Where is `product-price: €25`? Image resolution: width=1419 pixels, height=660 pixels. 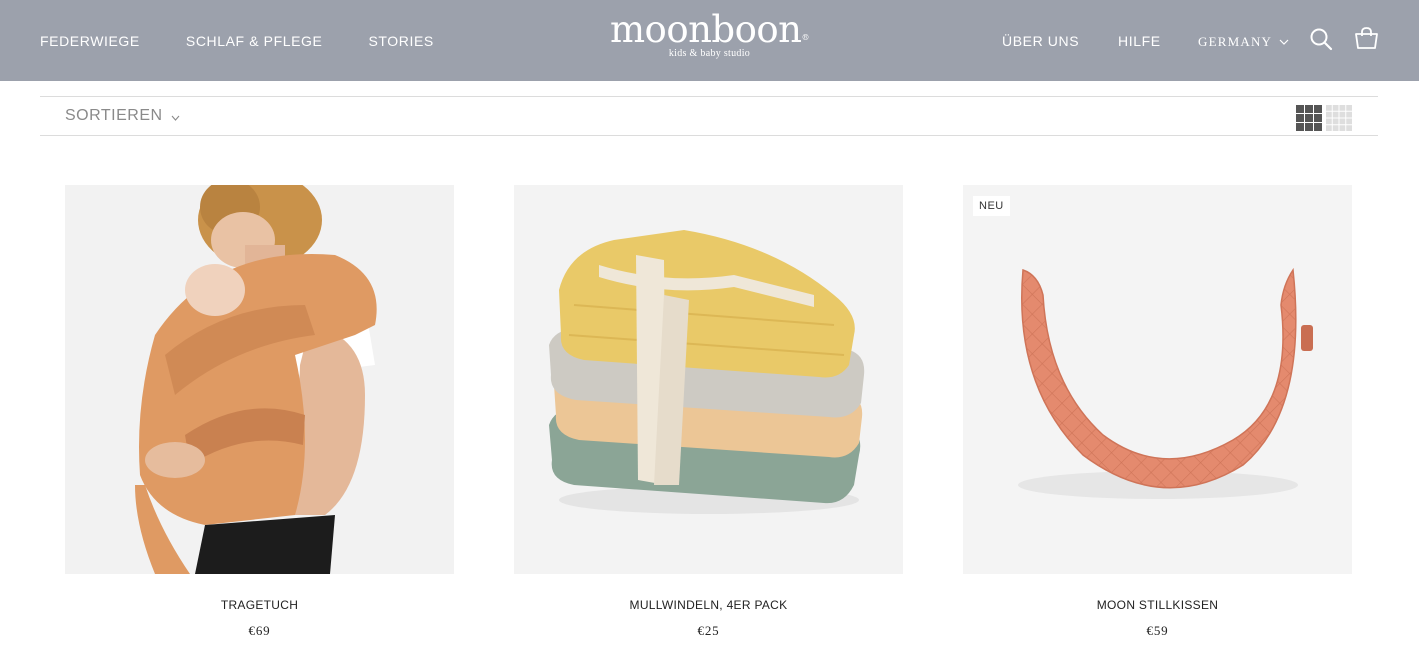 product-price: €25 is located at coordinates (708, 630).